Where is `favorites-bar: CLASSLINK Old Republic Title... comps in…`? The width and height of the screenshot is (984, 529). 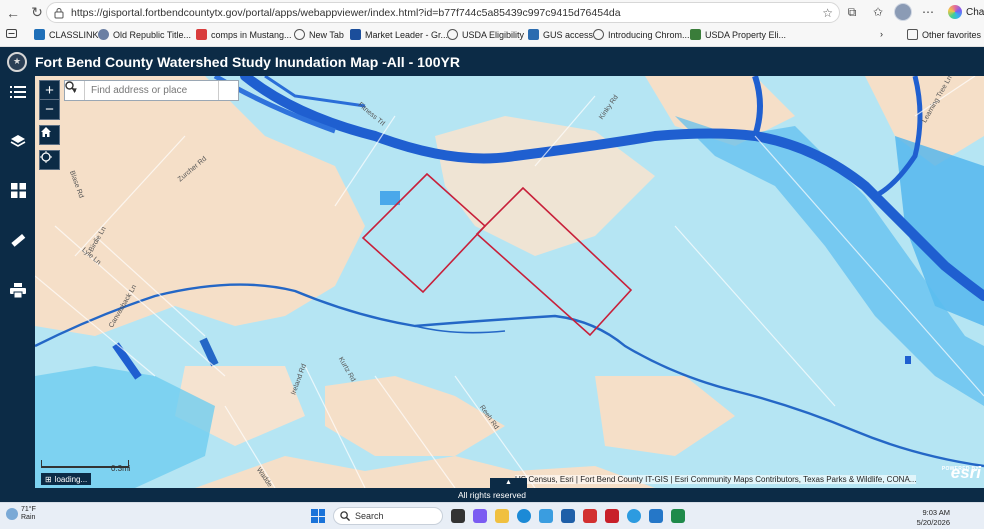 favorites-bar: CLASSLINK Old Republic Title... comps in… is located at coordinates (492, 36).